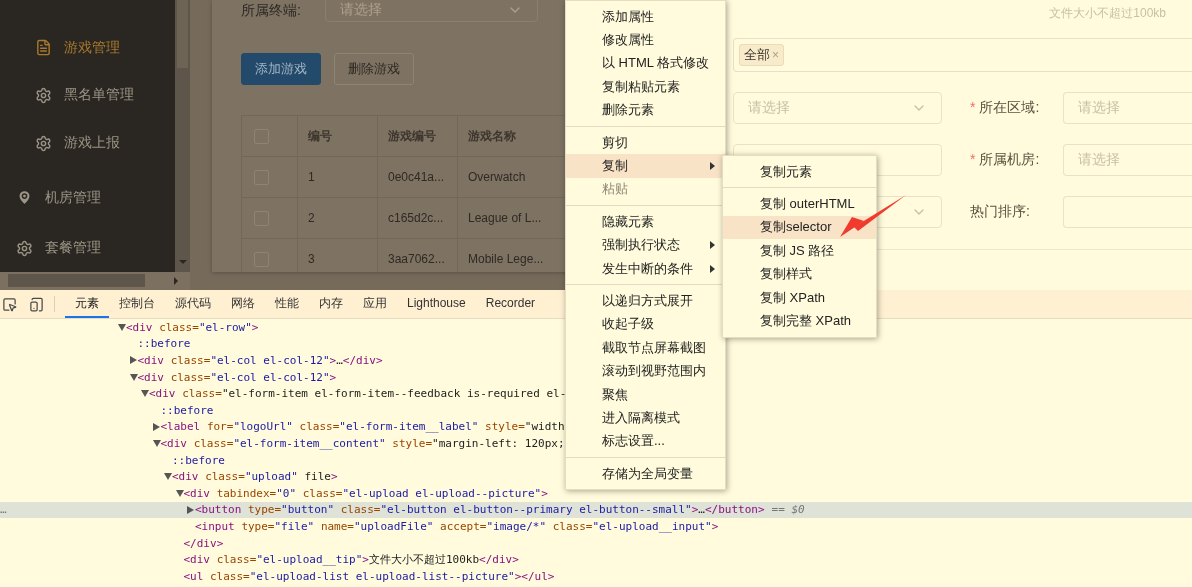 This screenshot has height=587, width=1192. I want to click on sidebar-label: 套餐管理, so click(73, 248).